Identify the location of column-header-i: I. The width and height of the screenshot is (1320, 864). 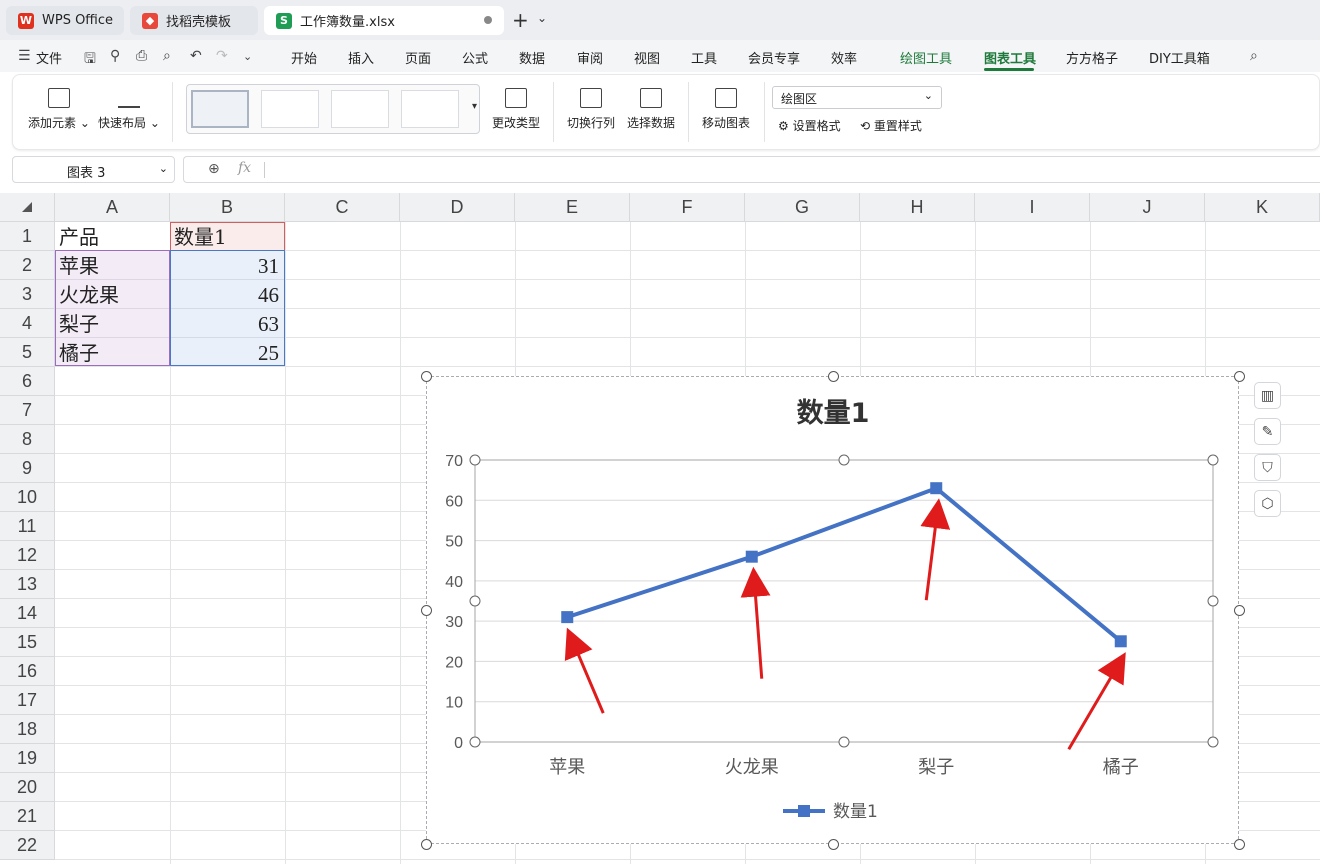
(1032, 207).